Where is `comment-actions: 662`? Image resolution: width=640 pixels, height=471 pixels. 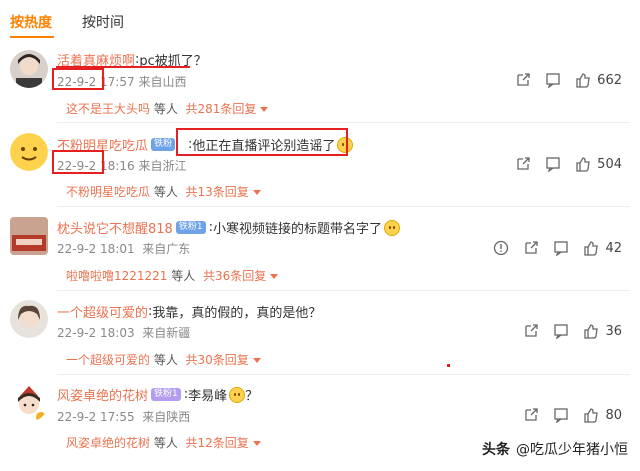
comment-actions: 662 is located at coordinates (561, 80).